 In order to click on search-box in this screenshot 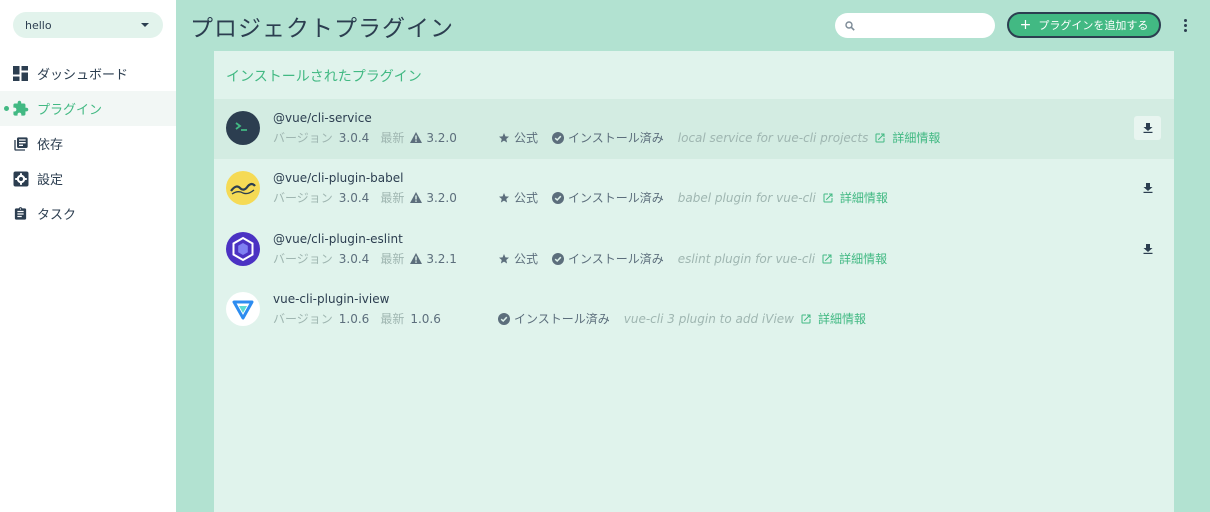, I will do `click(915, 25)`.